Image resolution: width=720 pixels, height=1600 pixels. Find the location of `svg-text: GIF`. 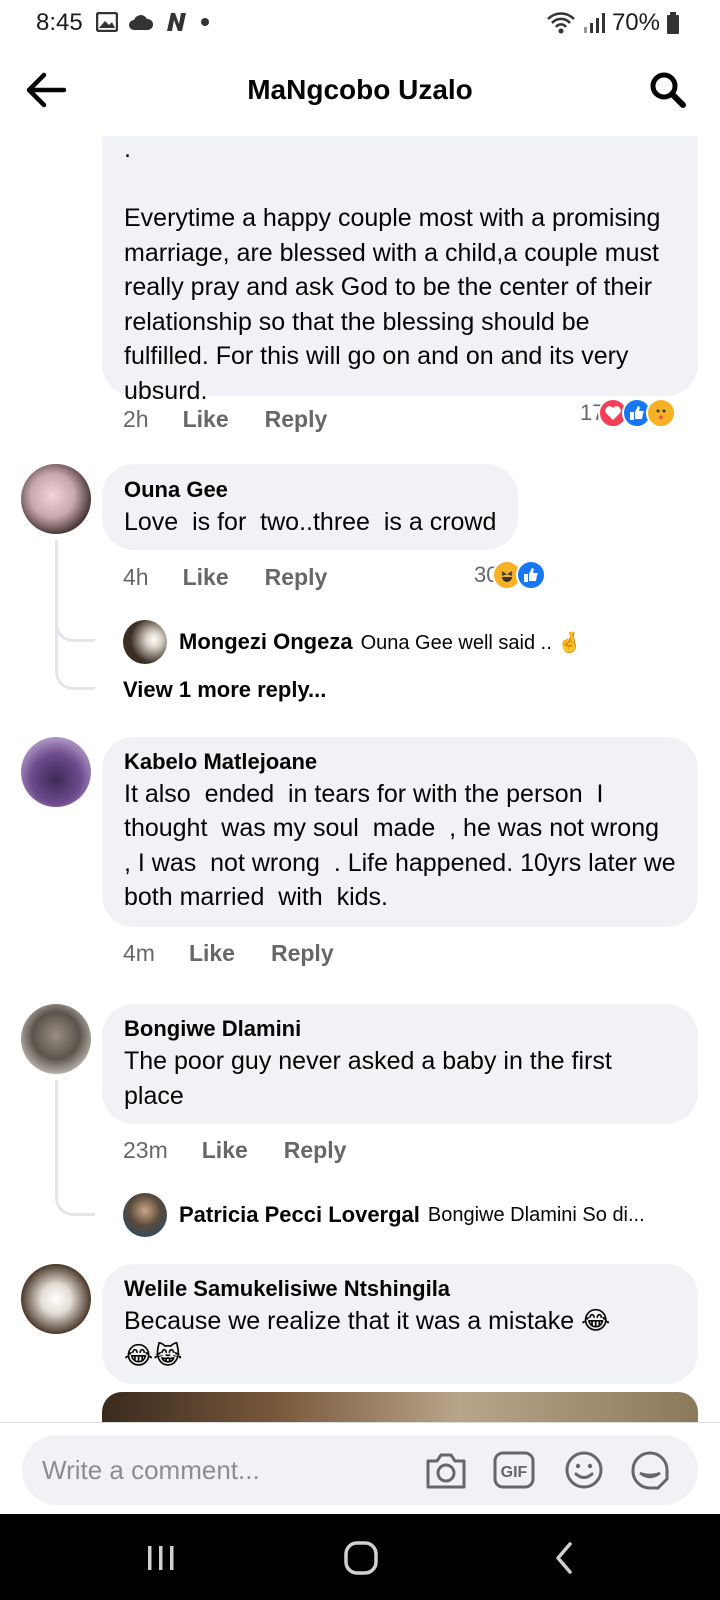

svg-text: GIF is located at coordinates (514, 1472).